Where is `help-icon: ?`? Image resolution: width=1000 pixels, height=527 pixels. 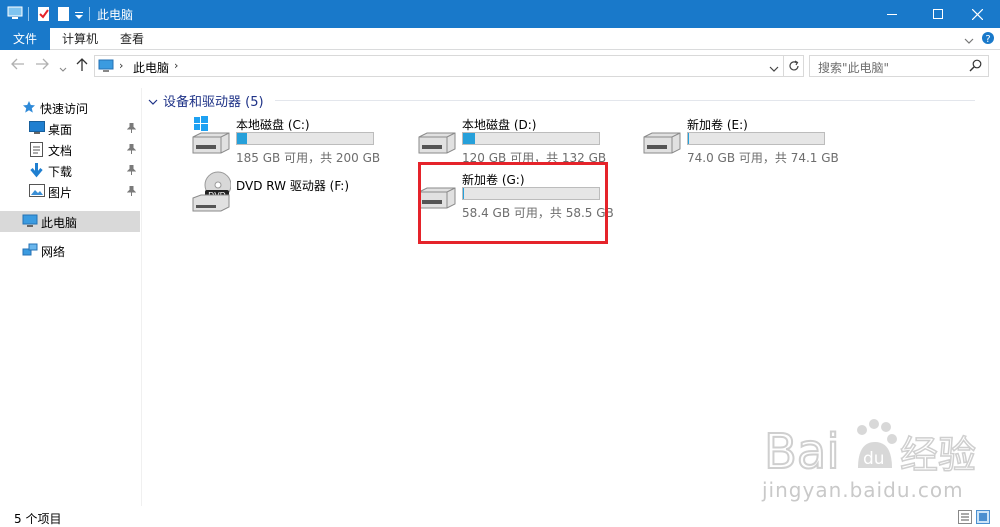 help-icon: ? is located at coordinates (988, 39).